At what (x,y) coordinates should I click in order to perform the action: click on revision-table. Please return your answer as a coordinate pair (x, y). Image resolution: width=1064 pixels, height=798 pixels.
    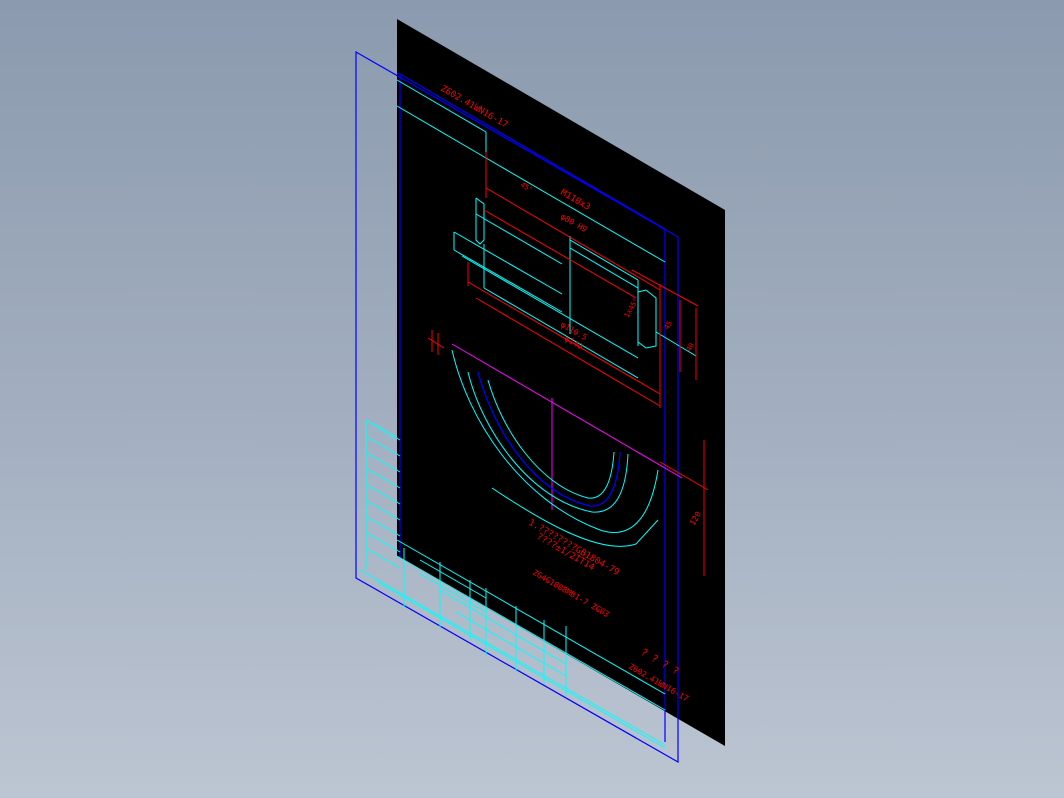
    Looking at the image, I should click on (383, 494).